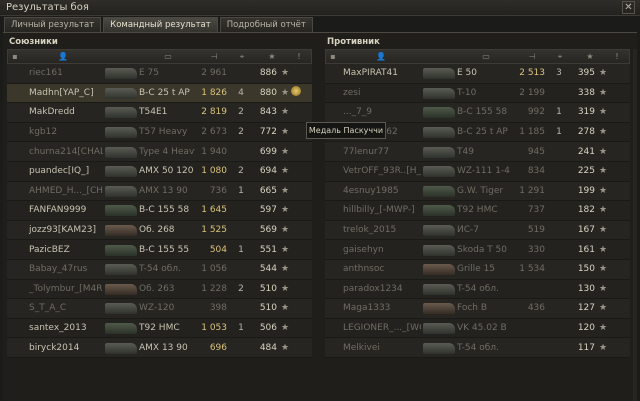 The width and height of the screenshot is (640, 401). I want to click on player-row: 4esnuy1985 G.W. Tiger 1 291 199 ★, so click(477, 191).